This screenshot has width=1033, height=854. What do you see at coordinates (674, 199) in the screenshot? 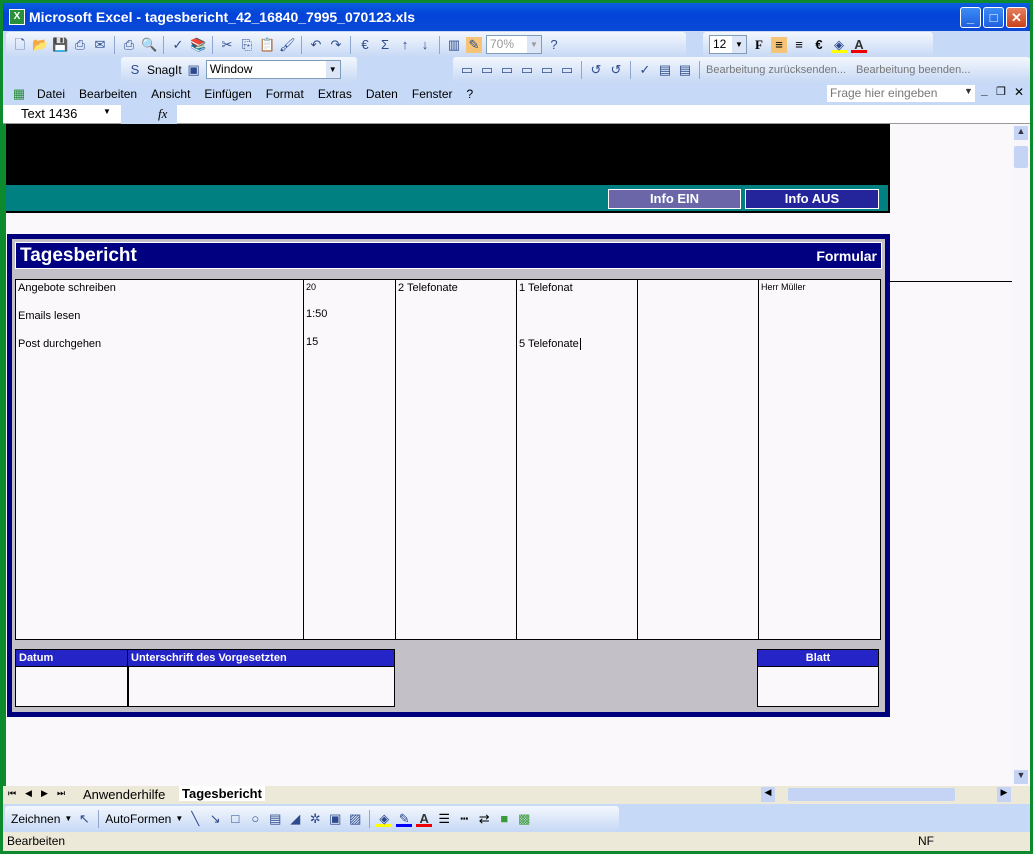
I see `info-on-button: Info EIN` at bounding box center [674, 199].